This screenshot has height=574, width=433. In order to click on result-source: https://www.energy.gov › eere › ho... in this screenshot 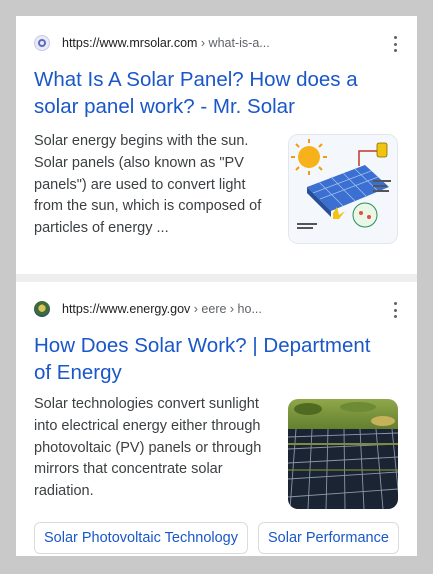, I will do `click(148, 309)`.